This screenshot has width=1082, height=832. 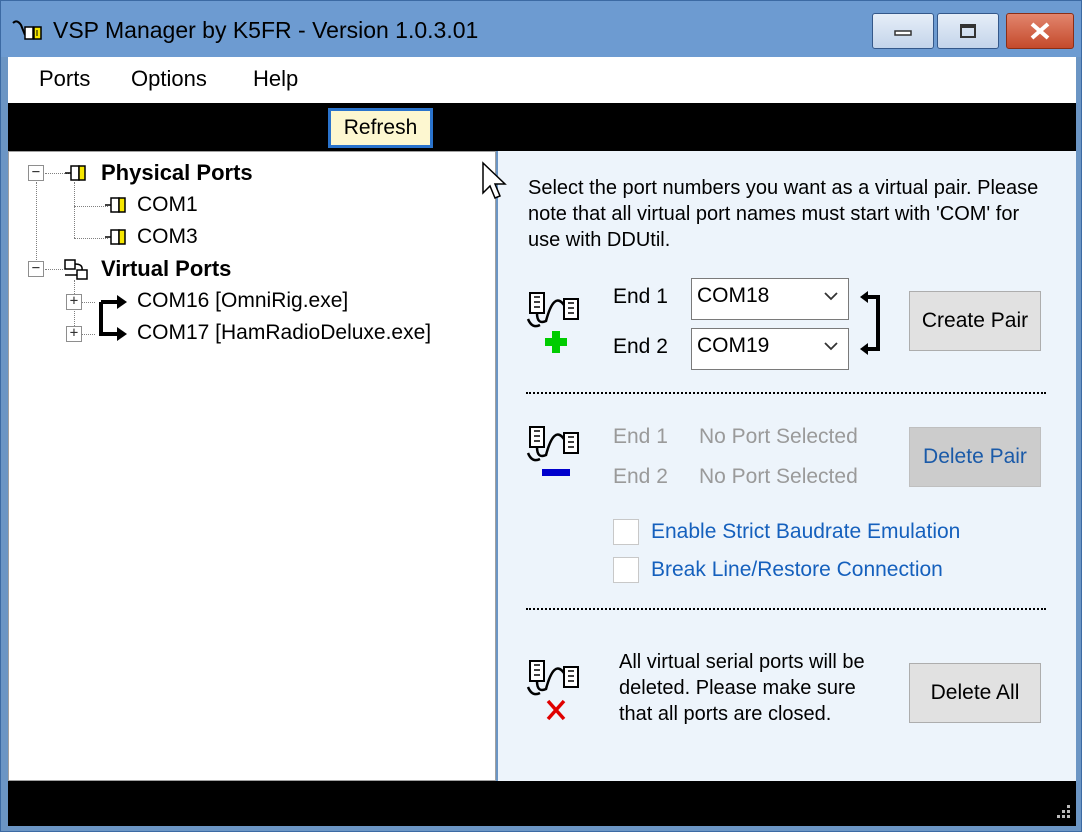 I want to click on expand-com16-toggle: +, so click(x=74, y=302).